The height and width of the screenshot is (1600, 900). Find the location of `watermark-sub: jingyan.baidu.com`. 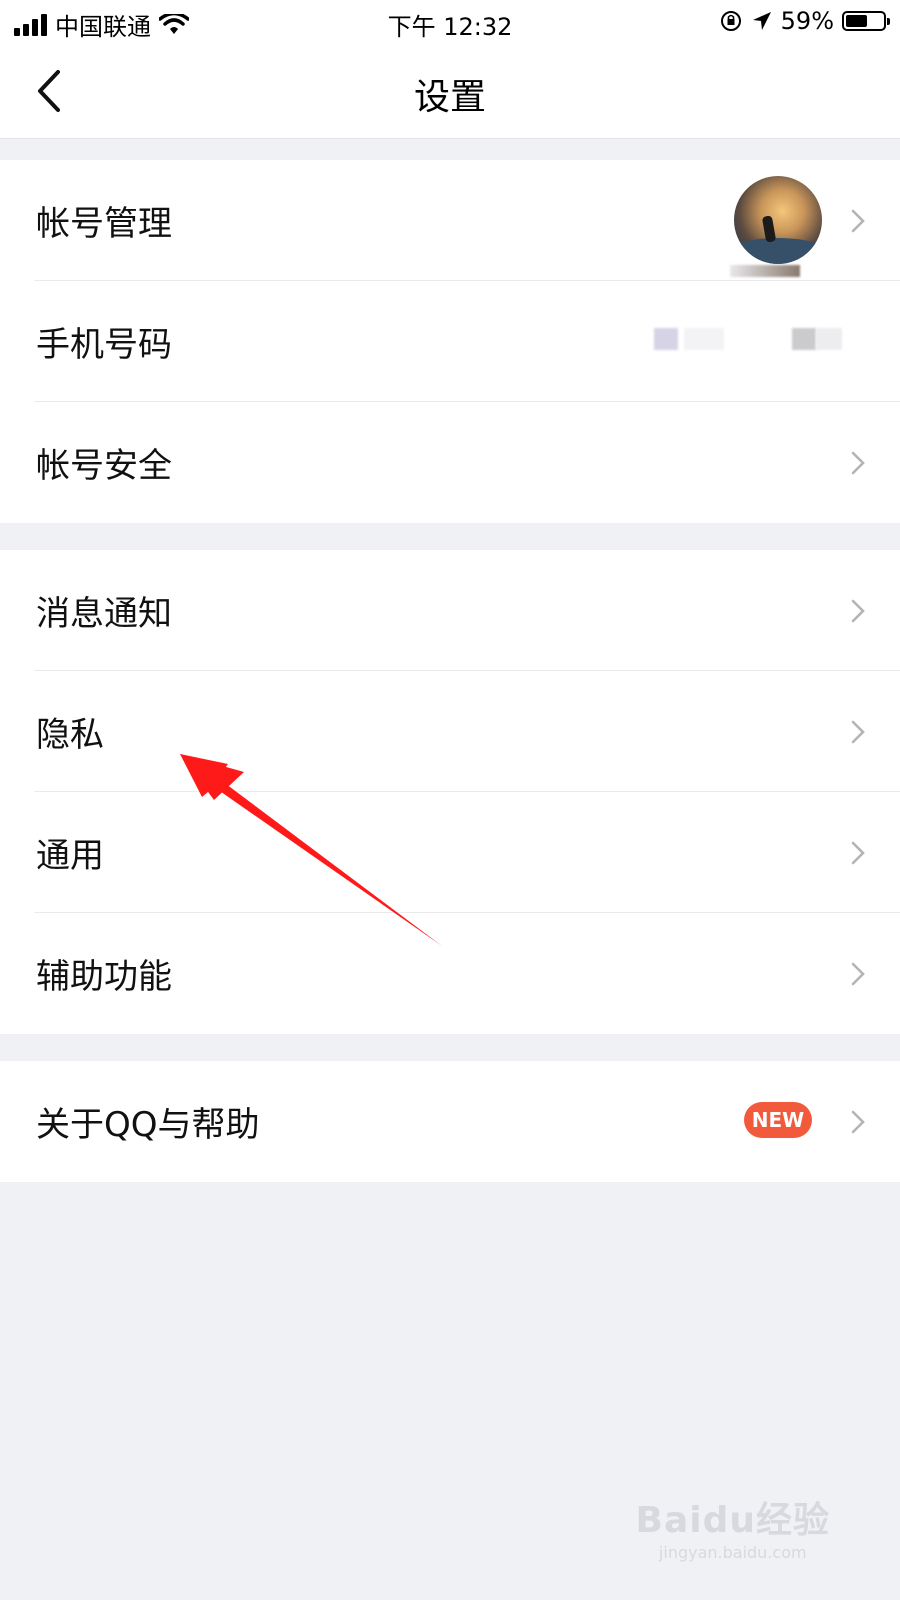

watermark-sub: jingyan.baidu.com is located at coordinates (732, 1552).